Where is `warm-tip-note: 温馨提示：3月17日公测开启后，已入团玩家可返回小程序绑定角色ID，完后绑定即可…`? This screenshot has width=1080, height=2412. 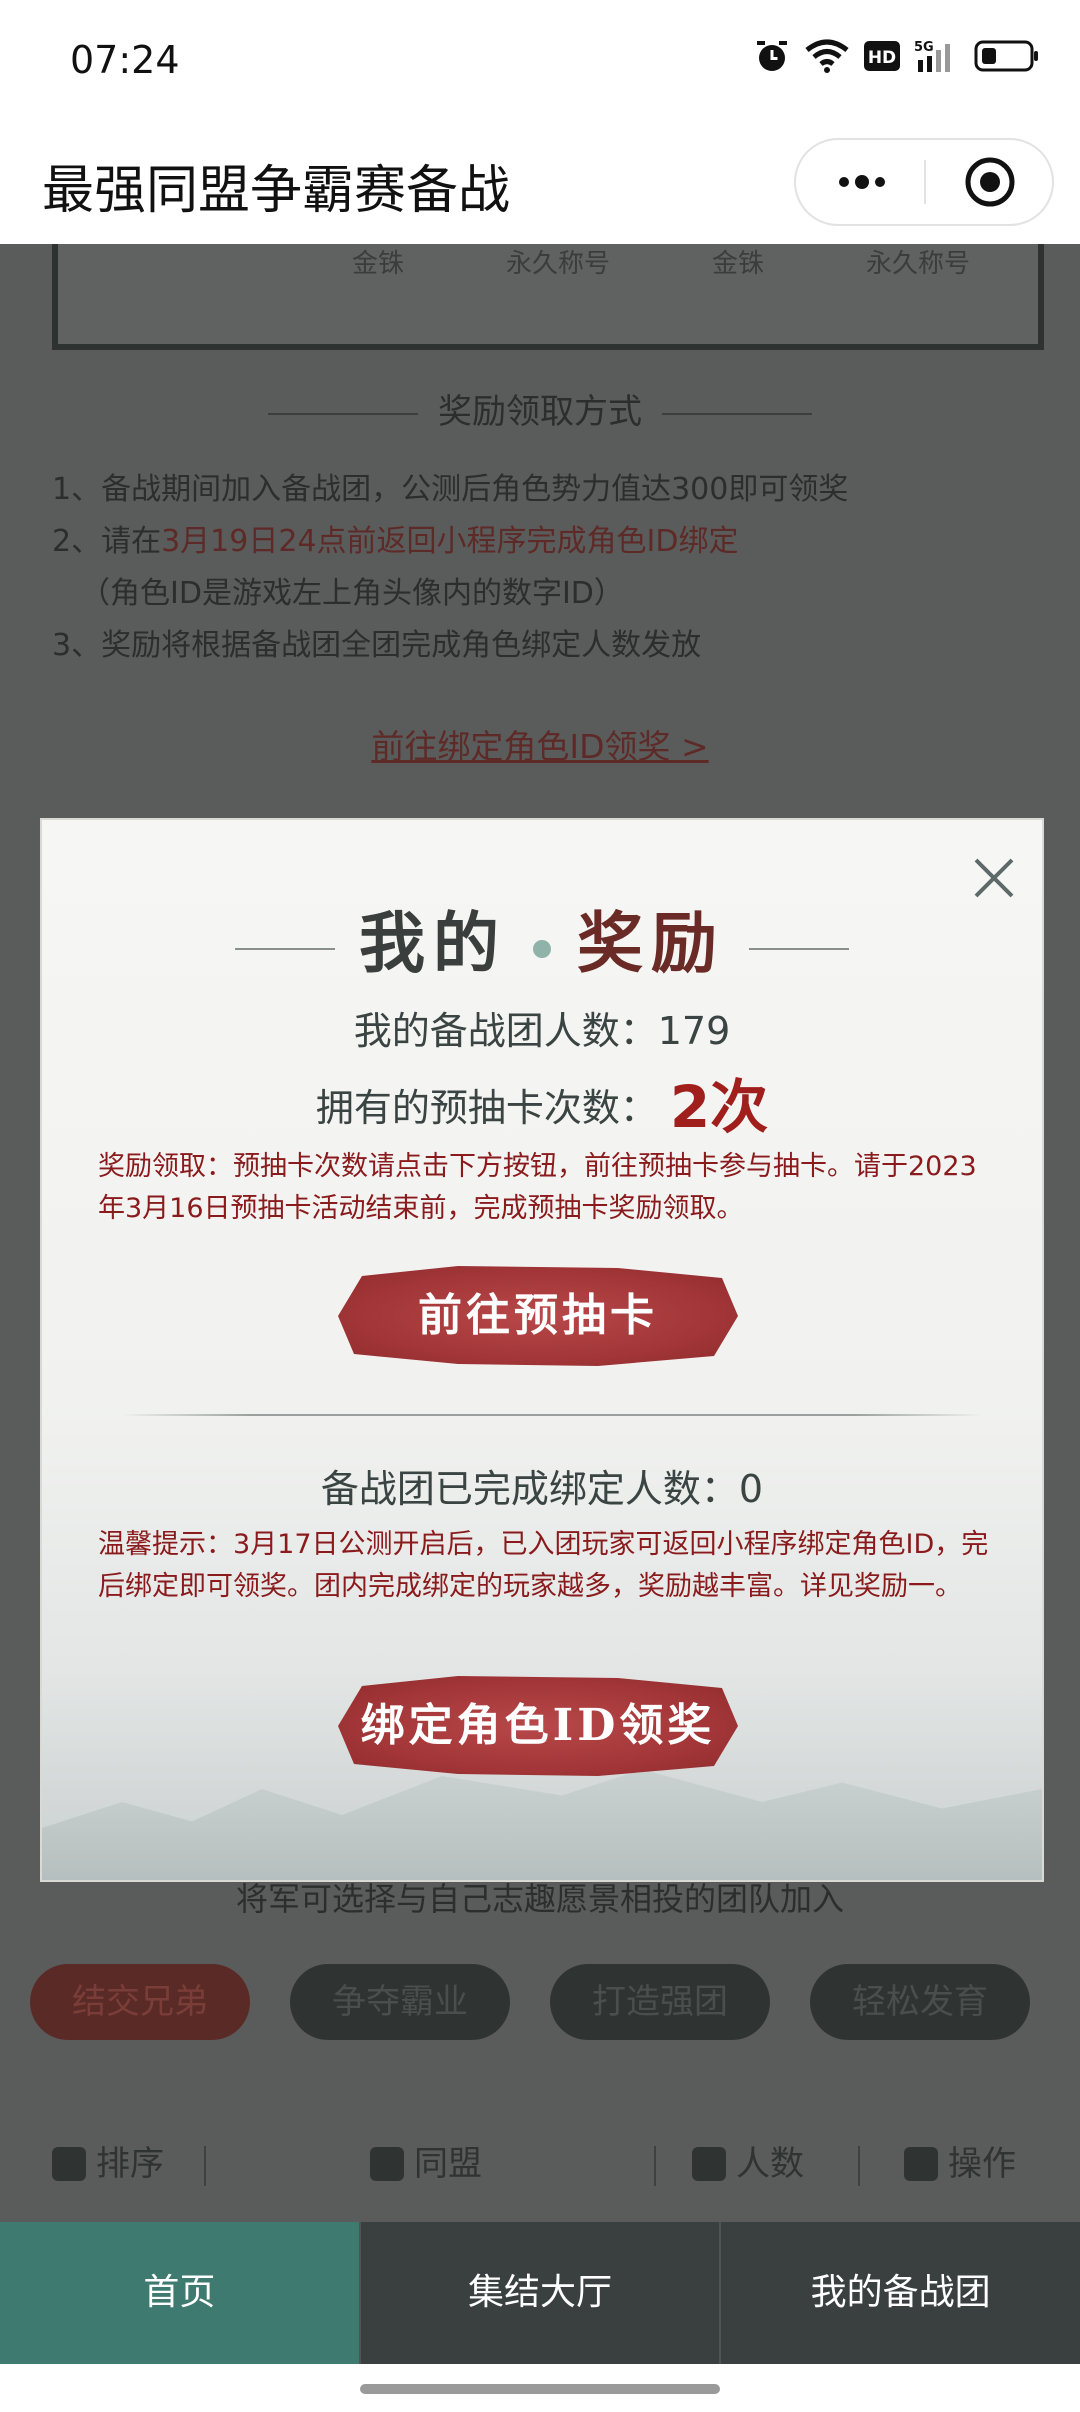 warm-tip-note: 温馨提示：3月17日公测开启后，已入团玩家可返回小程序绑定角色ID，完后绑定即可… is located at coordinates (543, 1565).